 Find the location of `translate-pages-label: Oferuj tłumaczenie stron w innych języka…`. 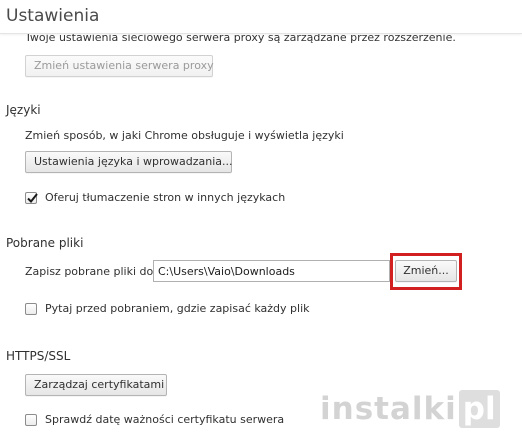

translate-pages-label: Oferuj tłumaczenie stron w innych języka… is located at coordinates (165, 197).